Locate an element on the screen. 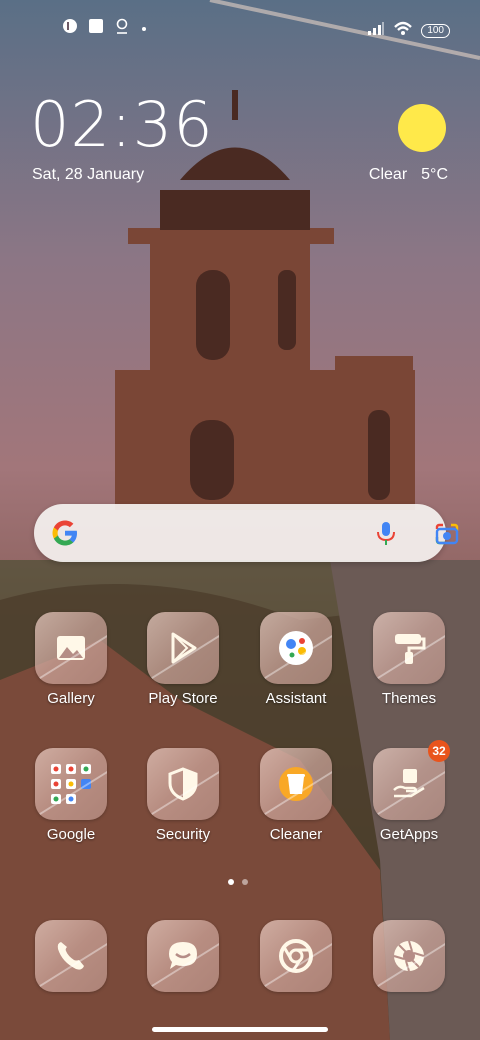 The width and height of the screenshot is (480, 1040). app-security: Security is located at coordinates (183, 795).